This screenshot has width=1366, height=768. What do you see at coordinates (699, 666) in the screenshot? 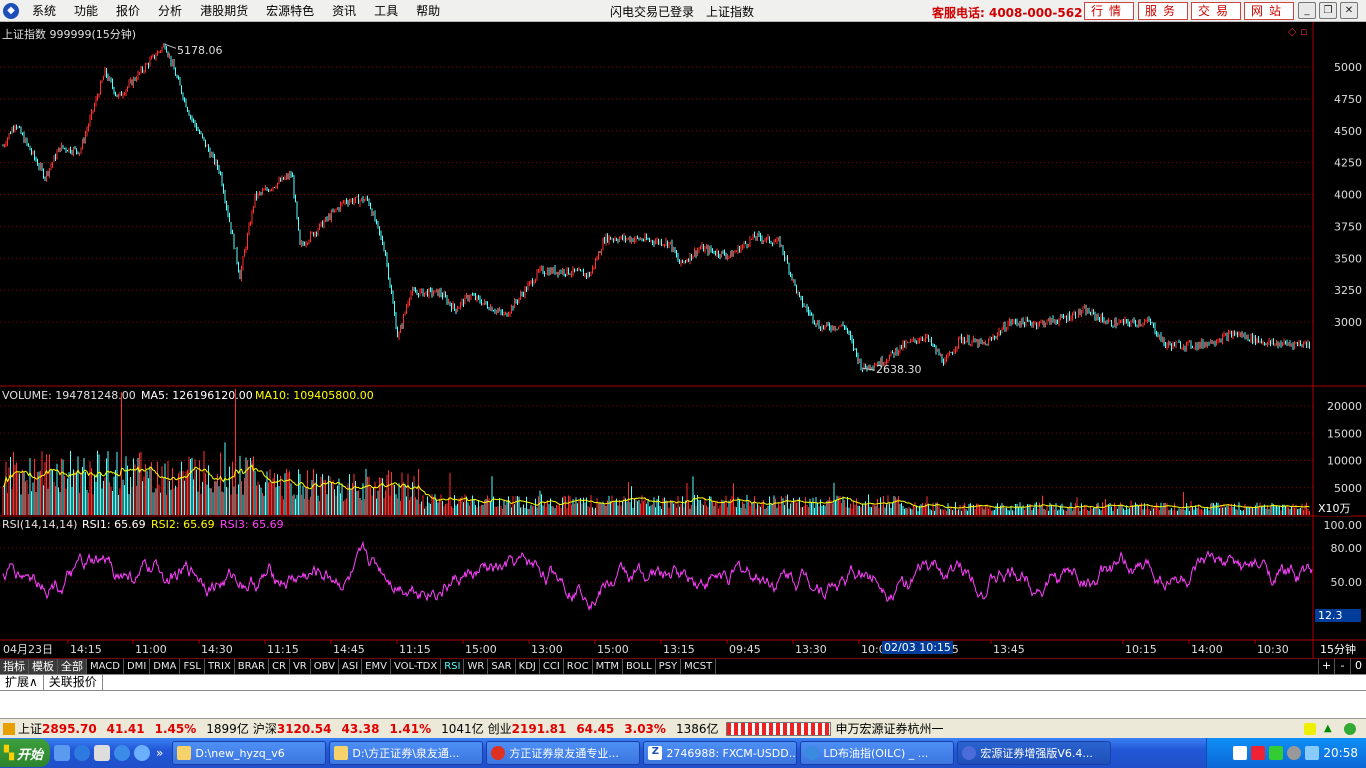
I see `indicator-mcst: MCST` at bounding box center [699, 666].